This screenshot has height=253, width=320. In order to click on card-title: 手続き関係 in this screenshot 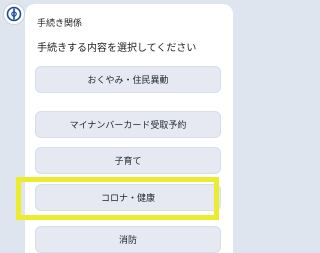, I will do `click(60, 24)`.